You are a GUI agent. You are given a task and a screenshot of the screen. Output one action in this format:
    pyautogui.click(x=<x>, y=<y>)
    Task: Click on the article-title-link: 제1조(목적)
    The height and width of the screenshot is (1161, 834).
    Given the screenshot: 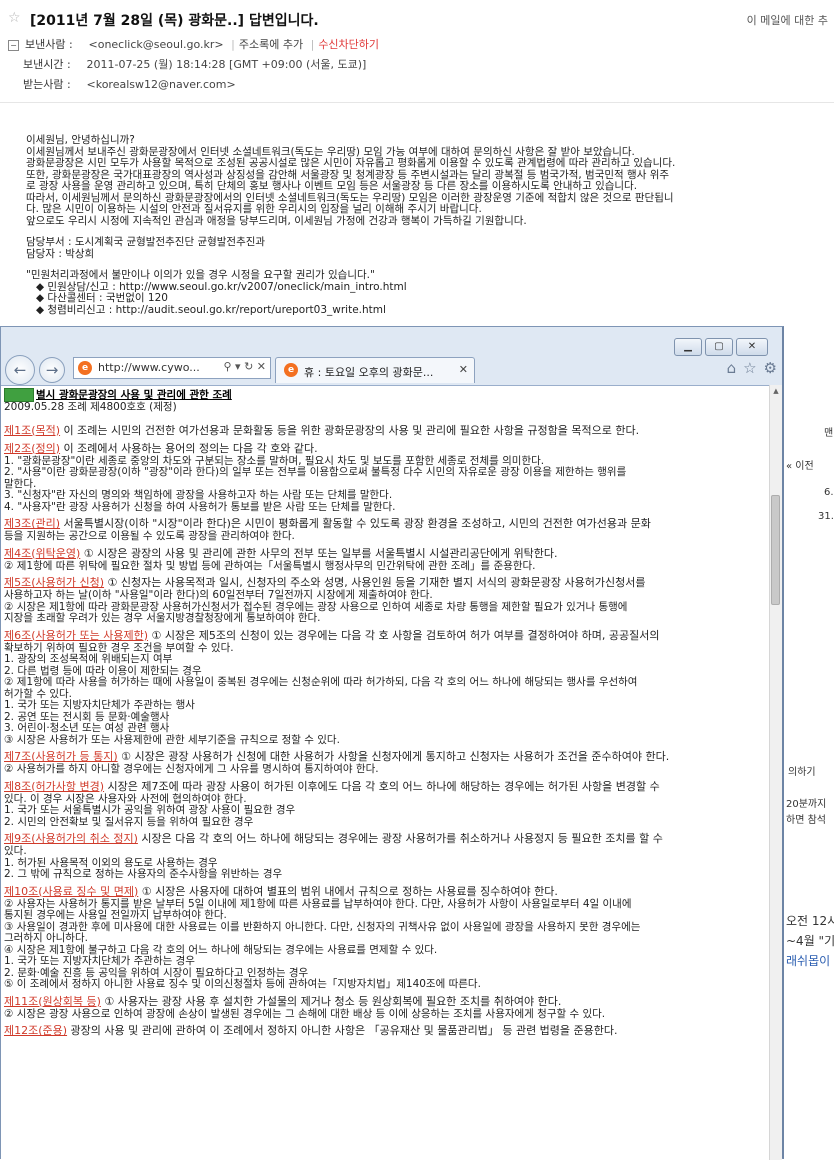 What is the action you would take?
    pyautogui.click(x=32, y=430)
    